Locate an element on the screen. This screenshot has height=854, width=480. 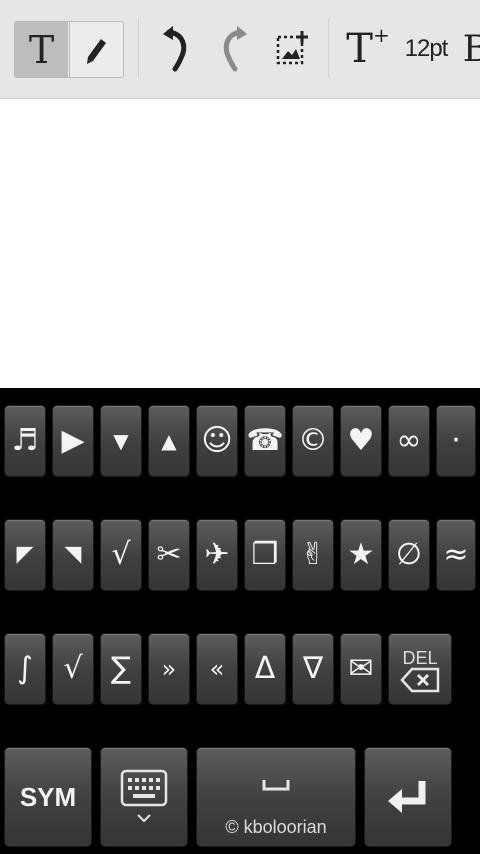
font-size-selector: 12pt is located at coordinates (426, 49).